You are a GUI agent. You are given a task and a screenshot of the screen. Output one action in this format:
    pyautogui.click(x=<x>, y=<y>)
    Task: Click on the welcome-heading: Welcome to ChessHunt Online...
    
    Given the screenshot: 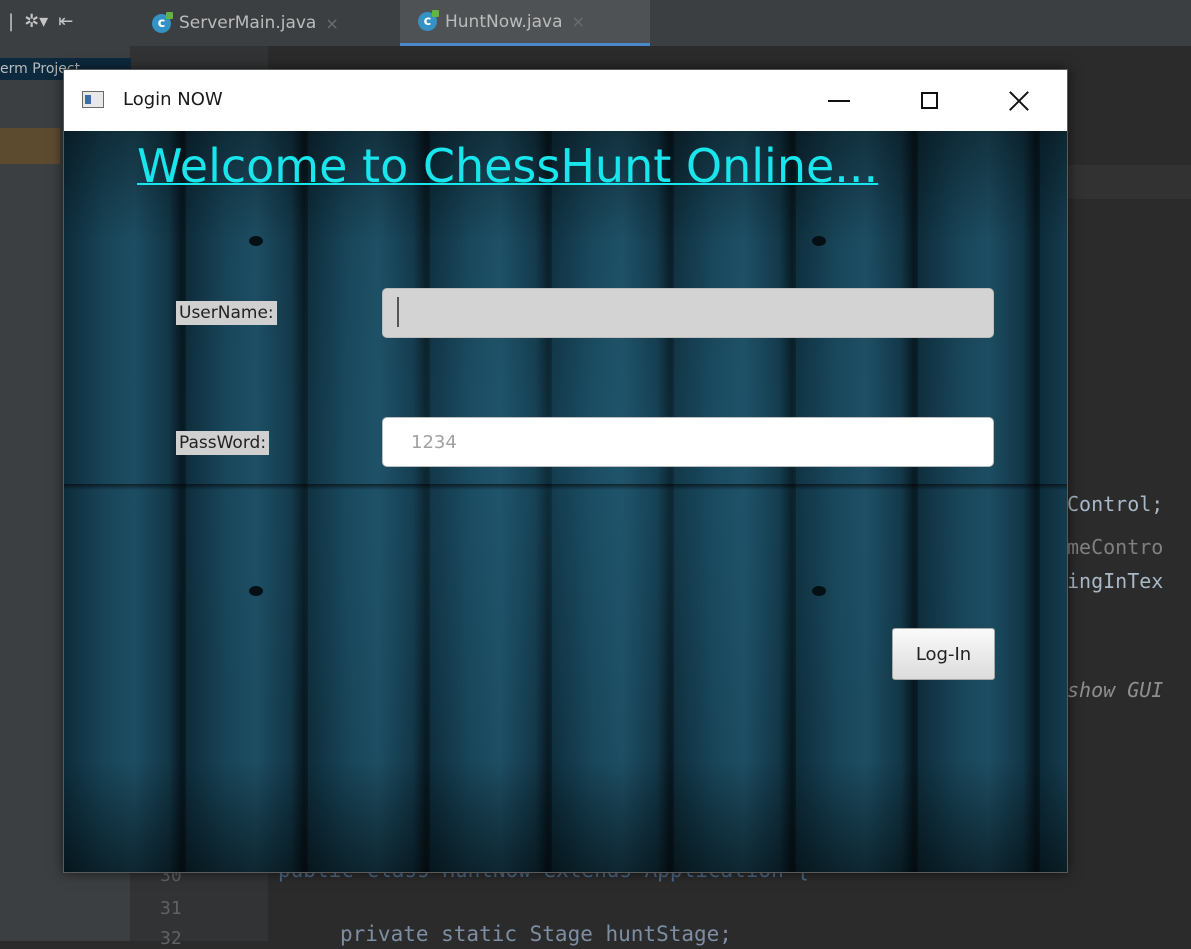 What is the action you would take?
    pyautogui.click(x=508, y=166)
    